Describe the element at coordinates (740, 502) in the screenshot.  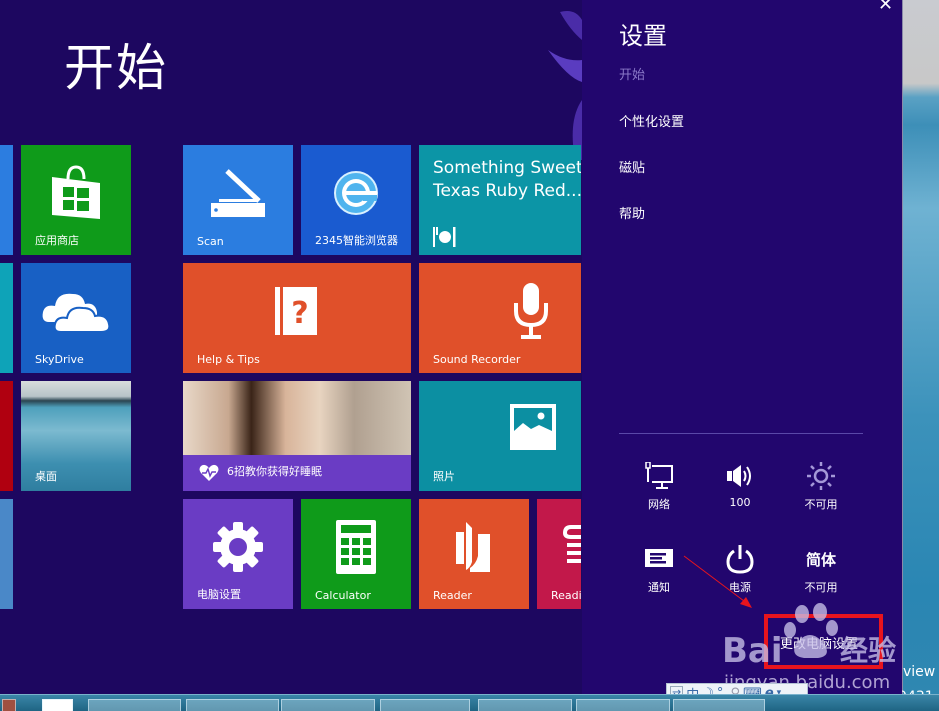
I see `quick-setting-label: 100` at that location.